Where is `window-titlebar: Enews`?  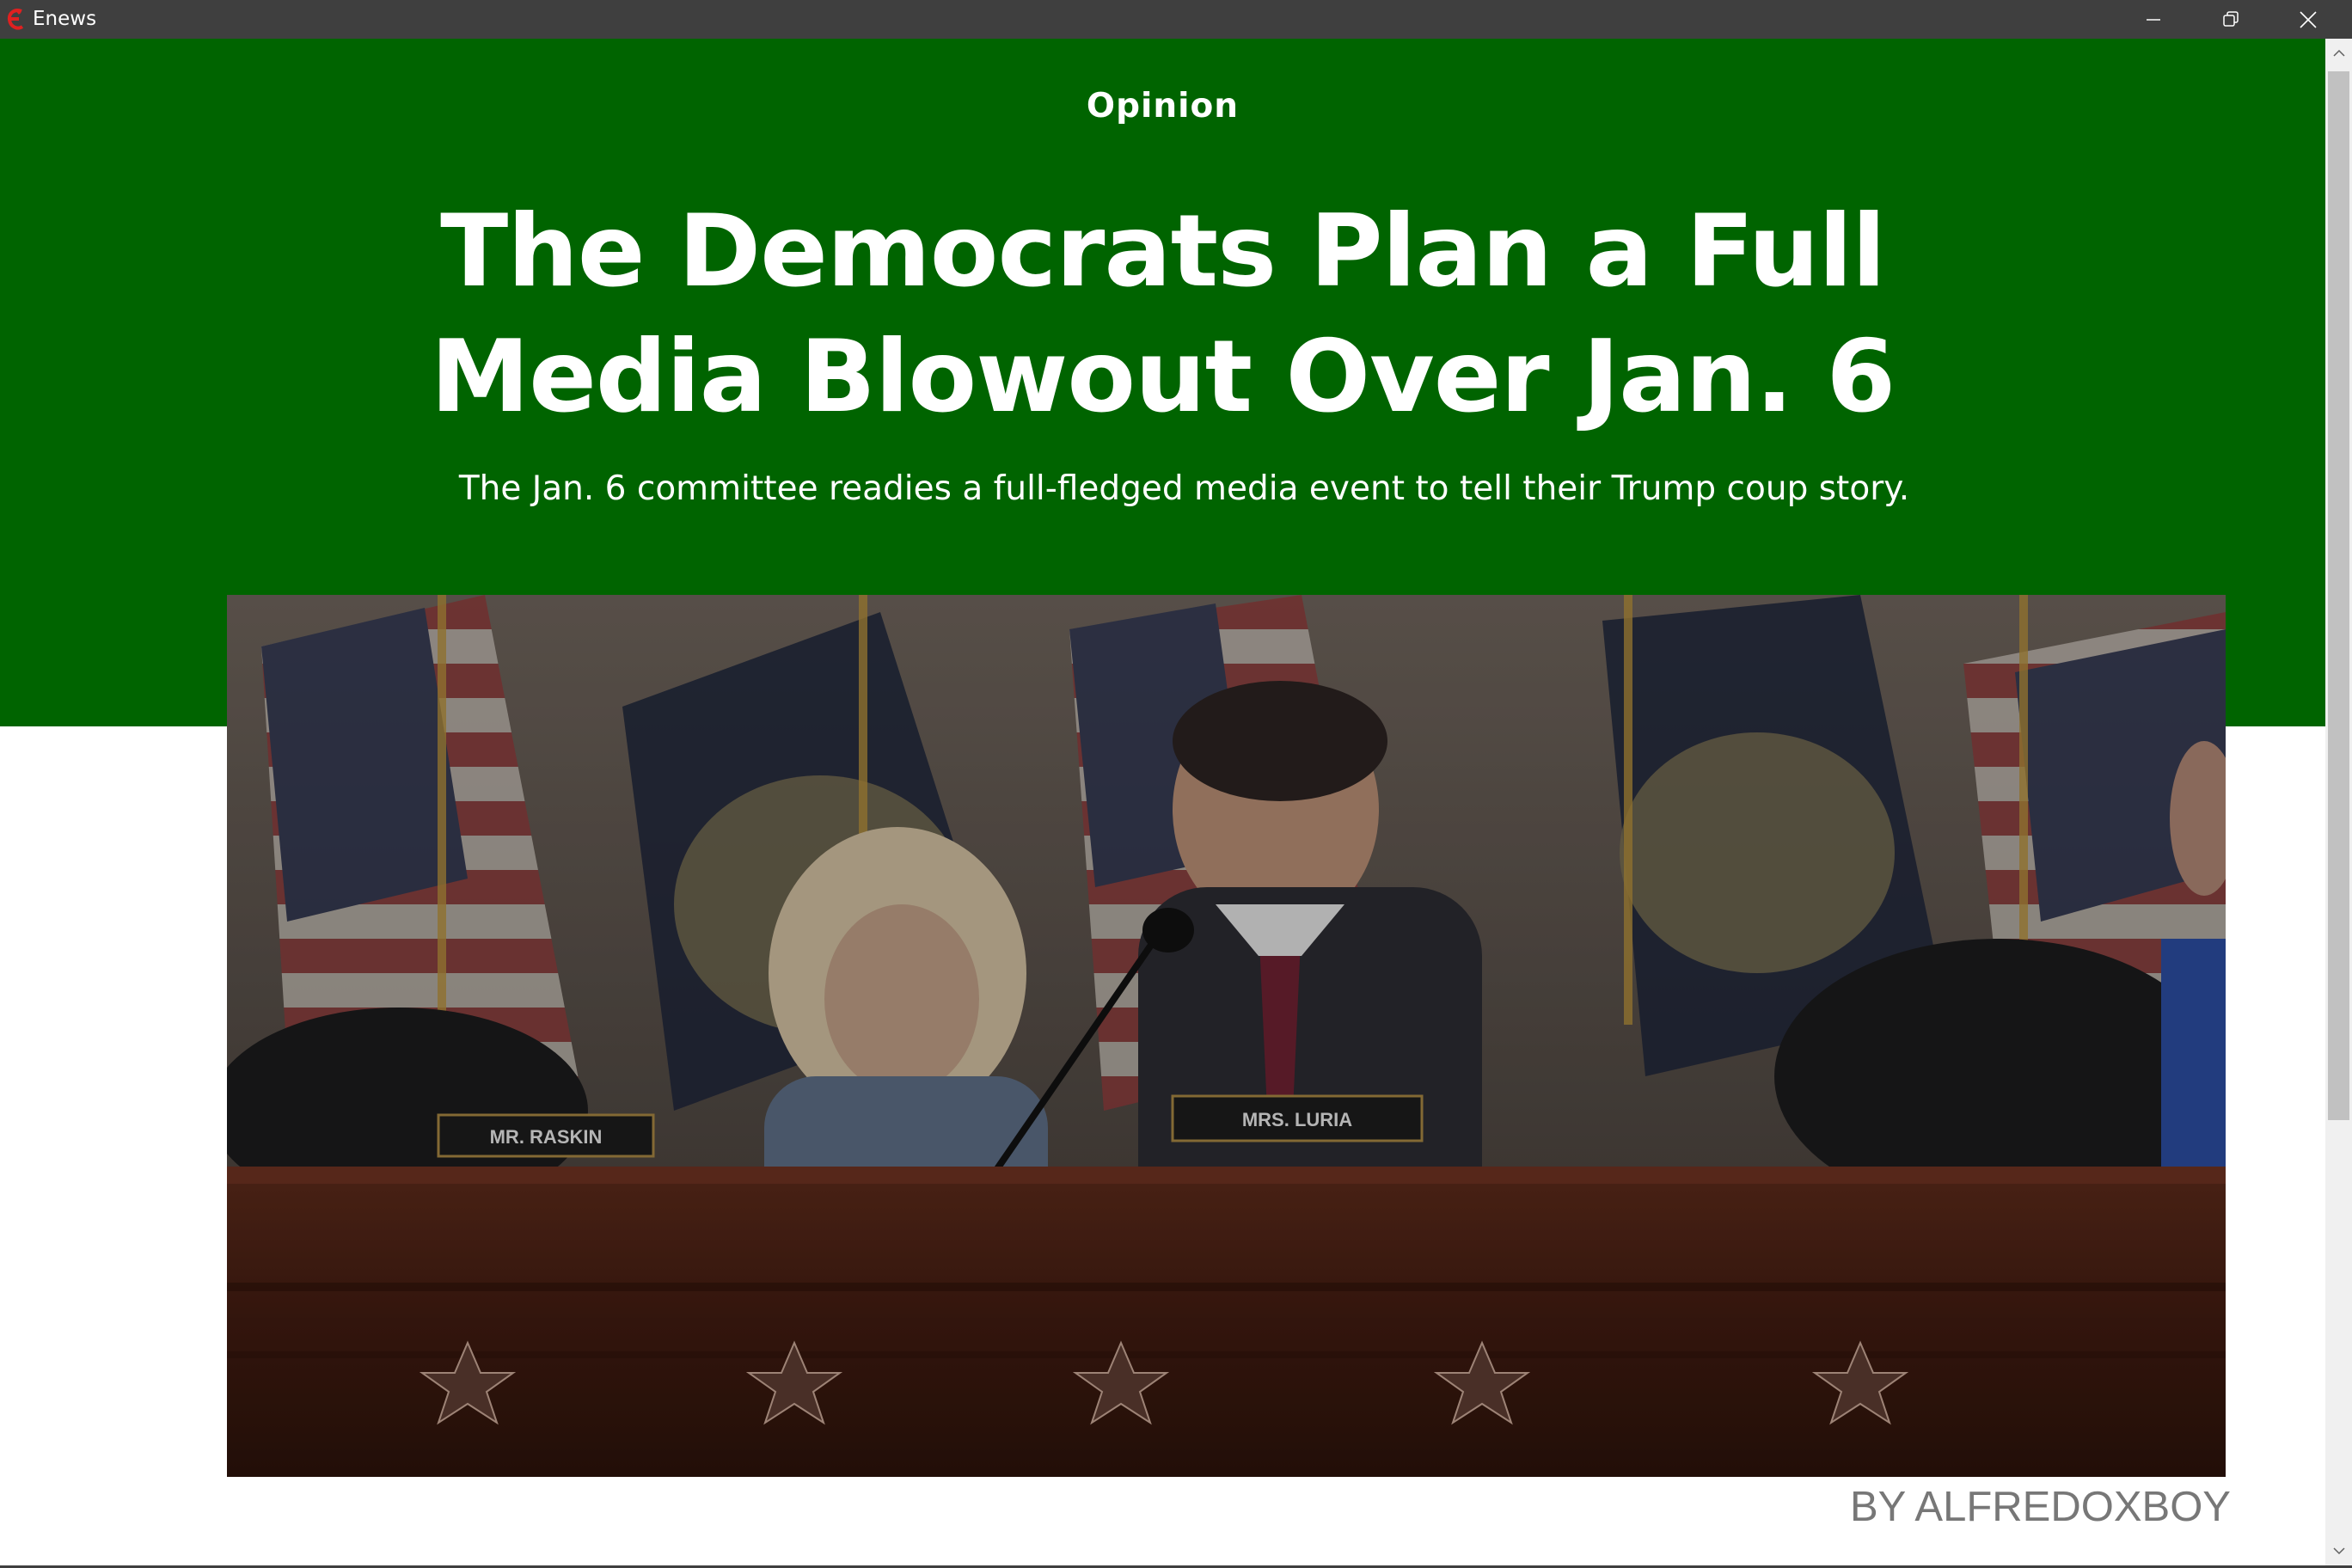
window-titlebar: Enews is located at coordinates (1176, 19).